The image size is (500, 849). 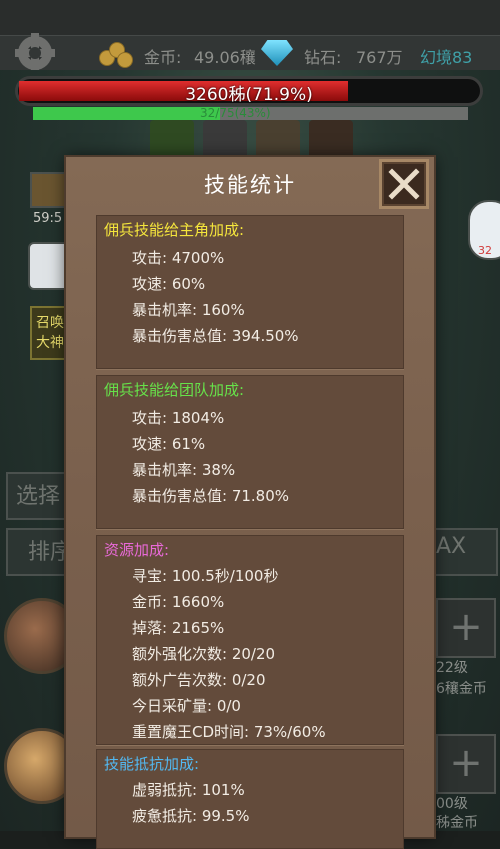 I want to click on gold-label: 金币:, so click(x=163, y=57).